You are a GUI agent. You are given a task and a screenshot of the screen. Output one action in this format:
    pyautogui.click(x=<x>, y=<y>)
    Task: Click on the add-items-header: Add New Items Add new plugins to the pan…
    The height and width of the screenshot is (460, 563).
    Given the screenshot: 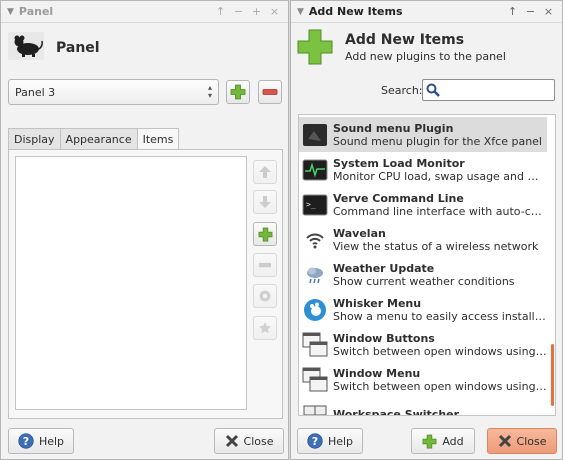 What is the action you would take?
    pyautogui.click(x=401, y=47)
    